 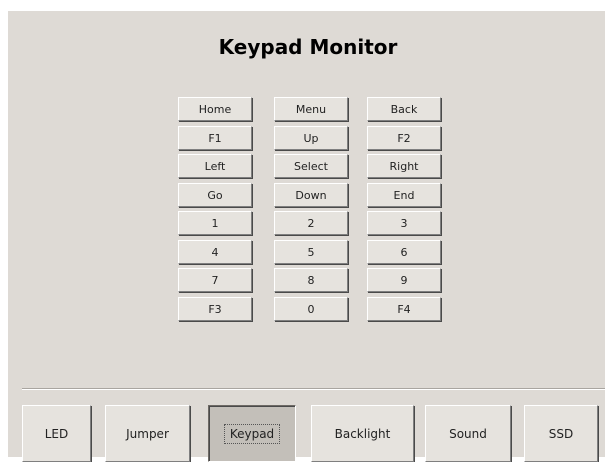 What do you see at coordinates (215, 109) in the screenshot?
I see `key-home-button: Home` at bounding box center [215, 109].